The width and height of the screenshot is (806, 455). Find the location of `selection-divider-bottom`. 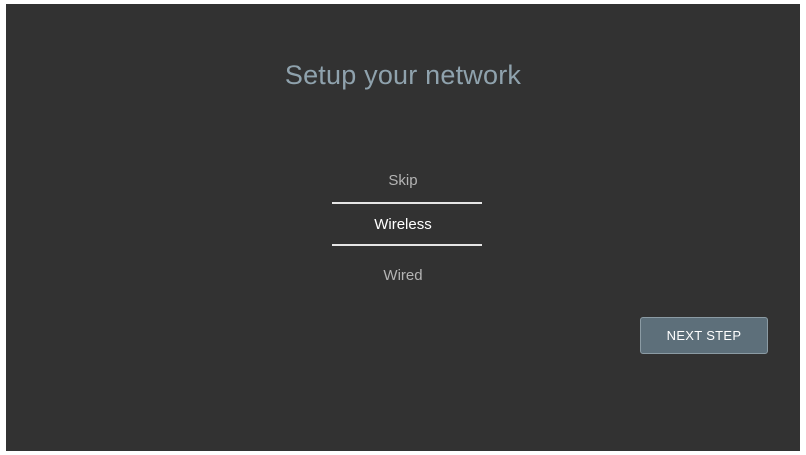

selection-divider-bottom is located at coordinates (407, 245).